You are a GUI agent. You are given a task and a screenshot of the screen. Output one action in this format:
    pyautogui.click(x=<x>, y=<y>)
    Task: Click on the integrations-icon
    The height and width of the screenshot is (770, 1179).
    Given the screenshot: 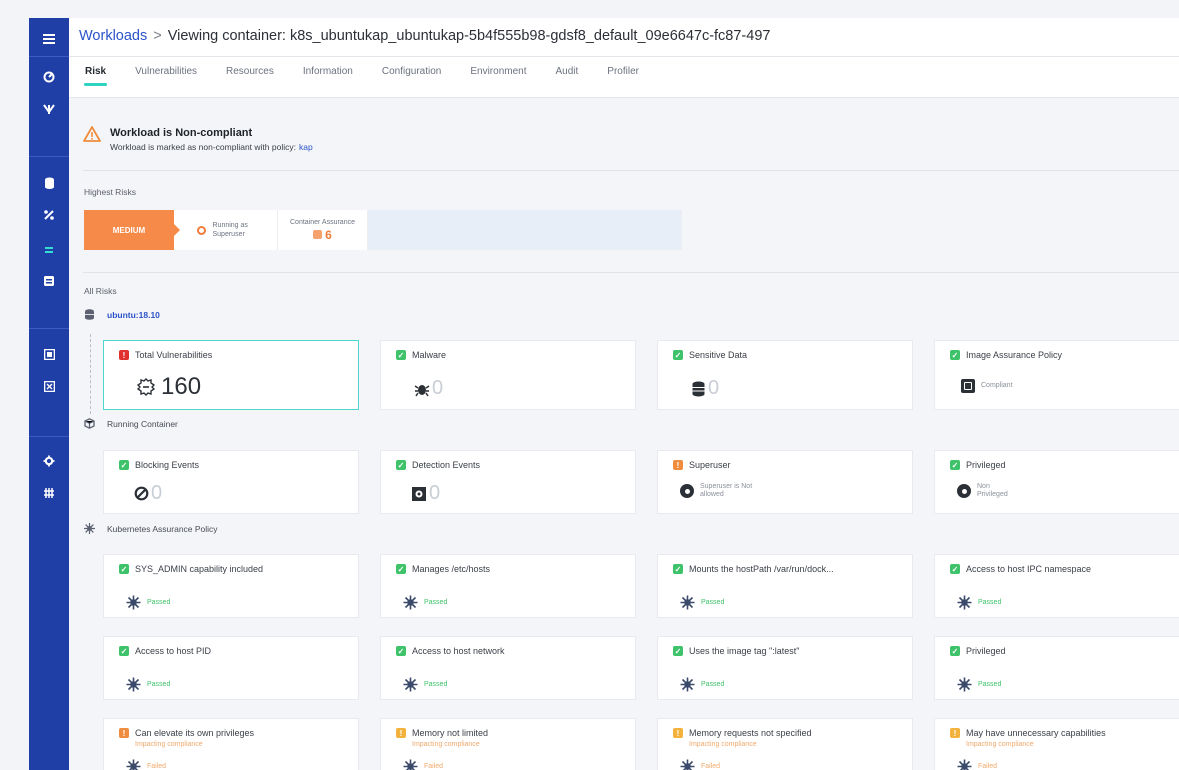 What is the action you would take?
    pyautogui.click(x=49, y=493)
    